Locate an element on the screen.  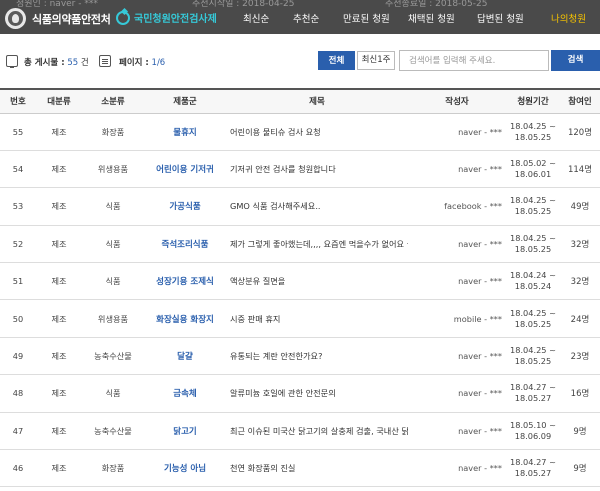
row-product-group: 어린이용 기저귀 is located at coordinates (185, 168).